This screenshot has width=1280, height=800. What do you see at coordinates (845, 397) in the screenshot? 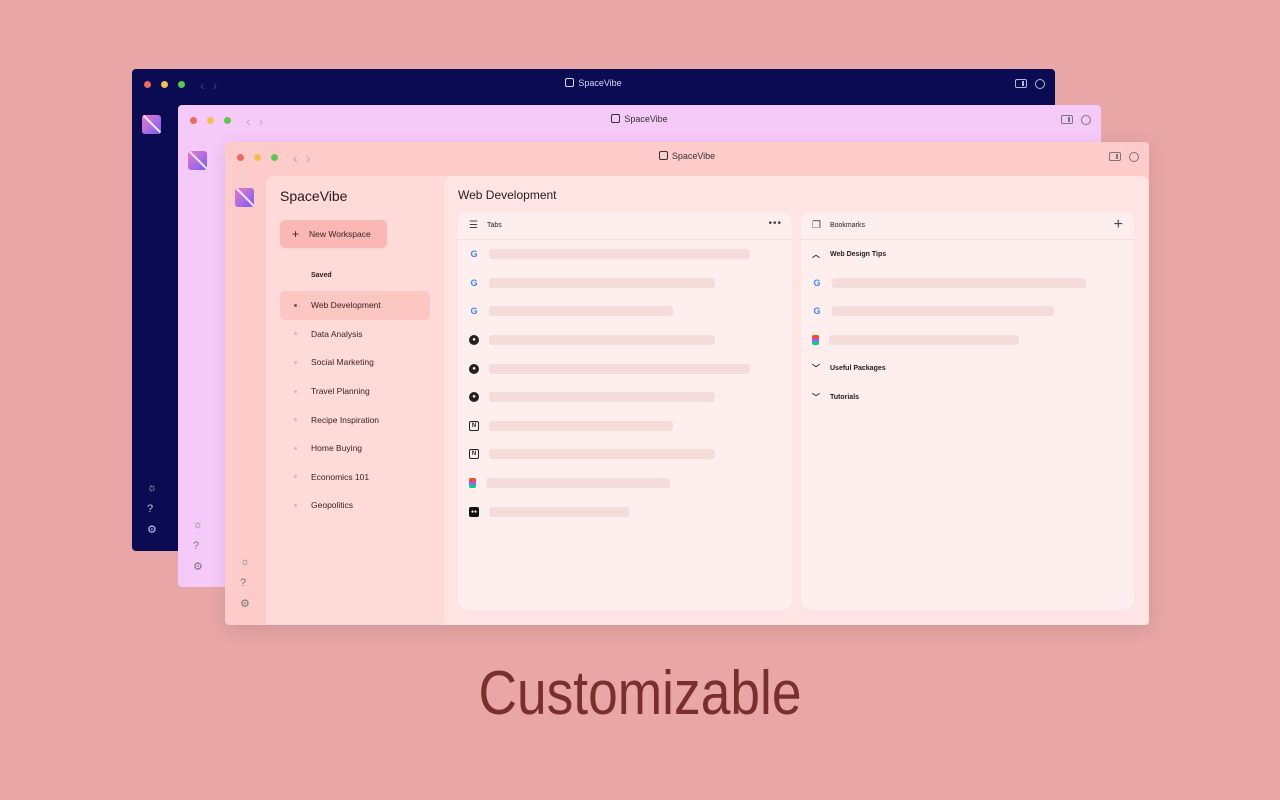
I see `bookmark-folder-label: Tutorials` at bounding box center [845, 397].